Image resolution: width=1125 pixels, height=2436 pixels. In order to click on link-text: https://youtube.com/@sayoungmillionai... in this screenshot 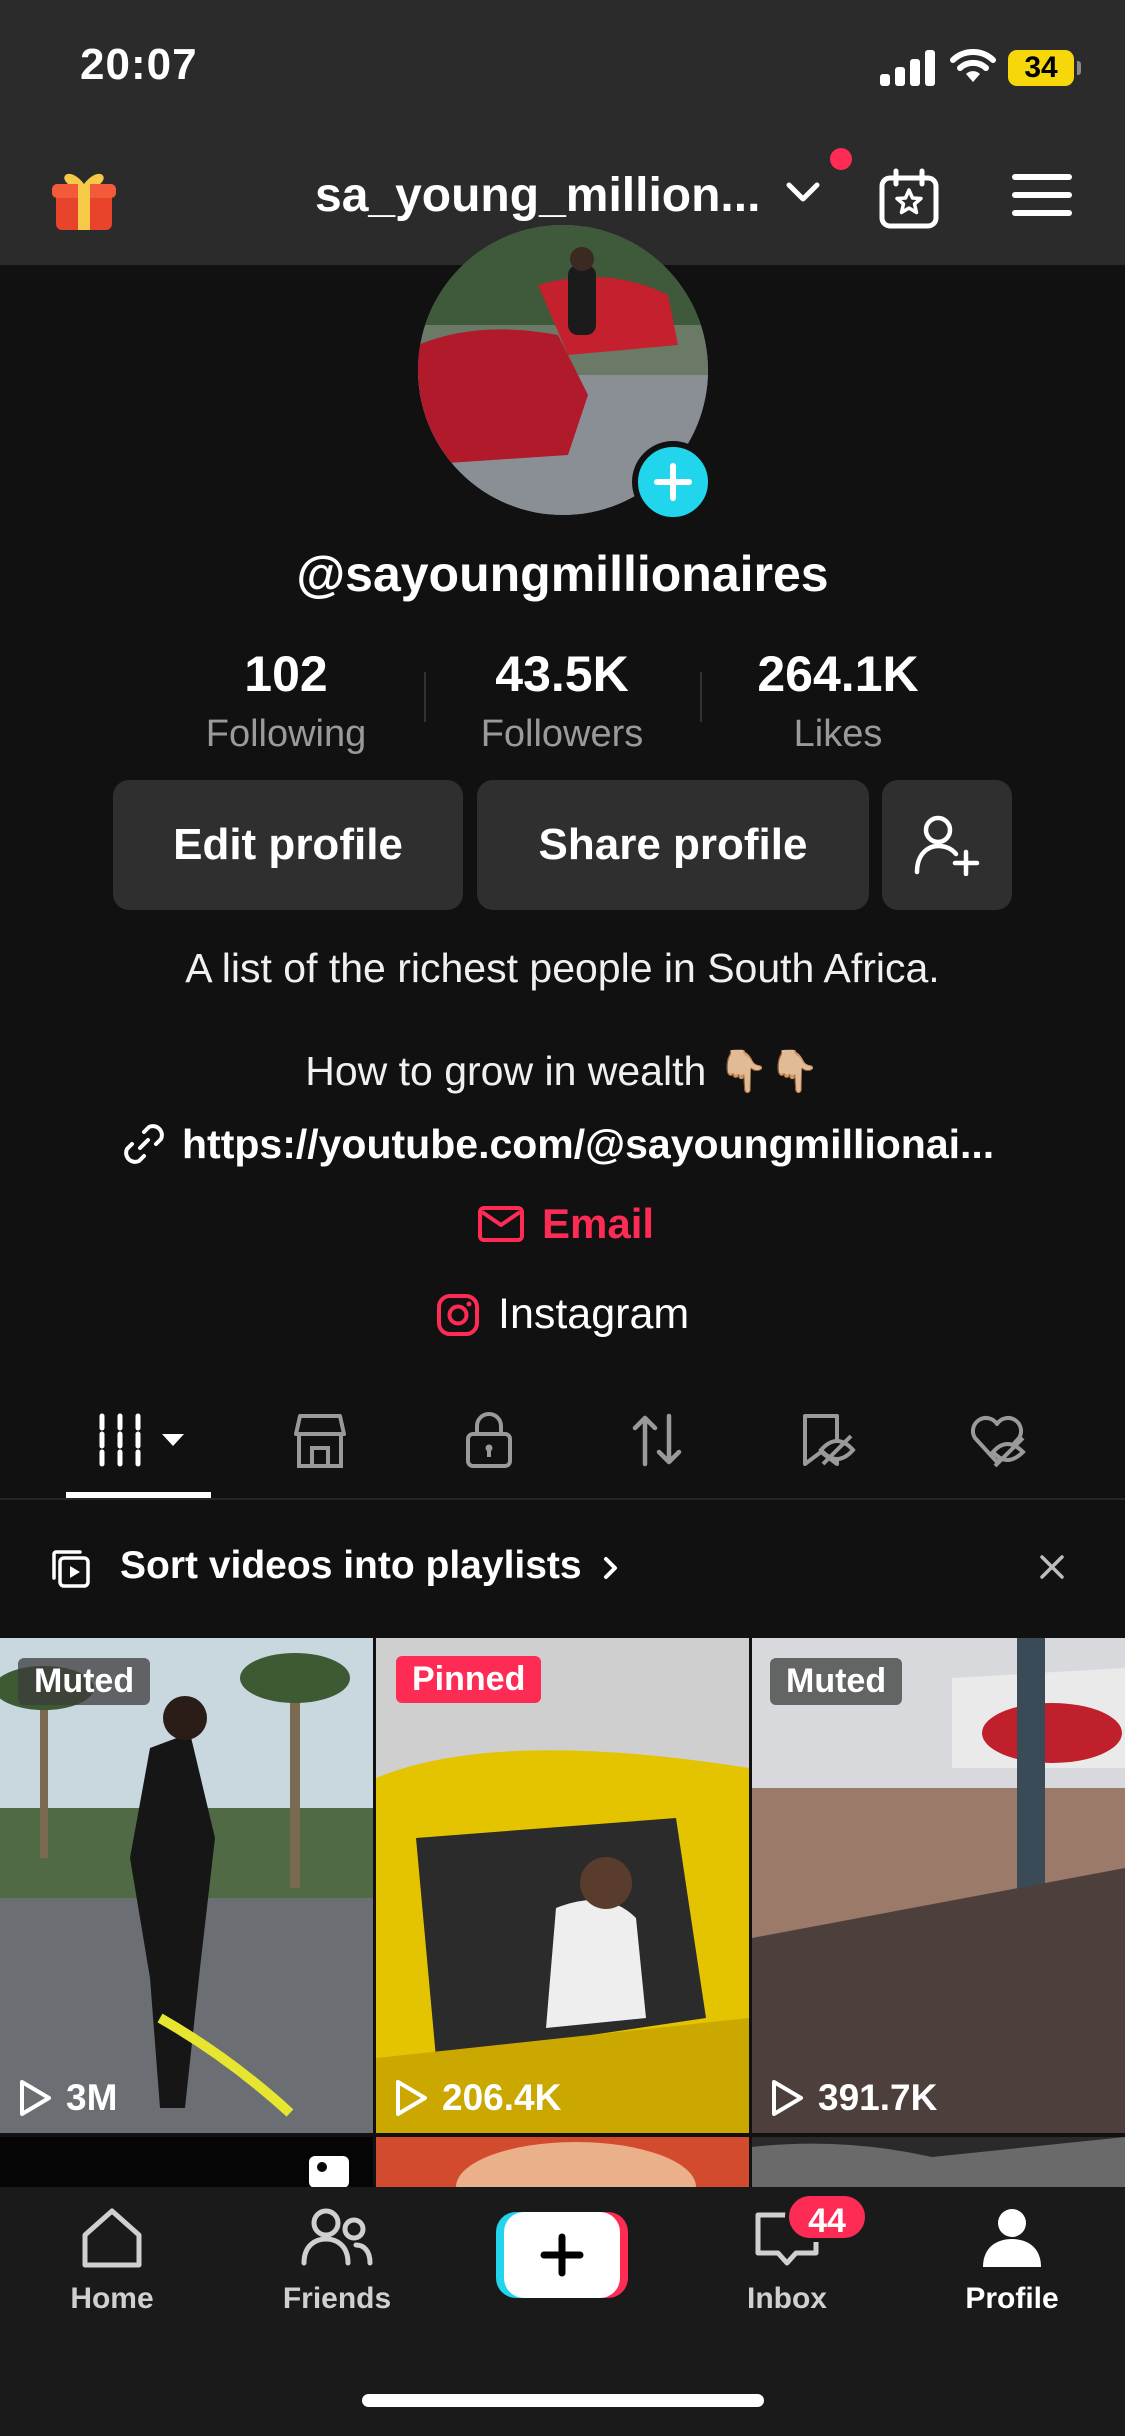, I will do `click(588, 1143)`.